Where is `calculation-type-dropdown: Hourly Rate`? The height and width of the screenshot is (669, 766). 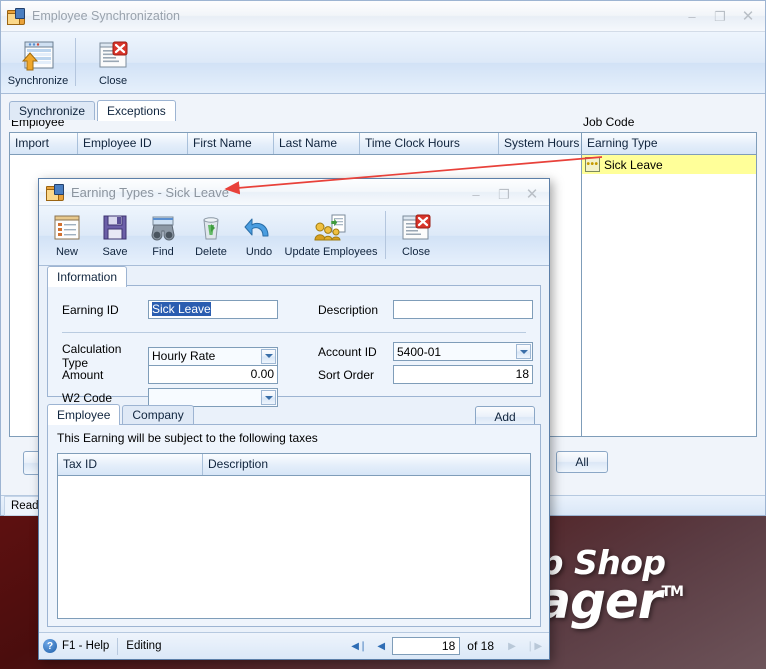 calculation-type-dropdown: Hourly Rate is located at coordinates (213, 356).